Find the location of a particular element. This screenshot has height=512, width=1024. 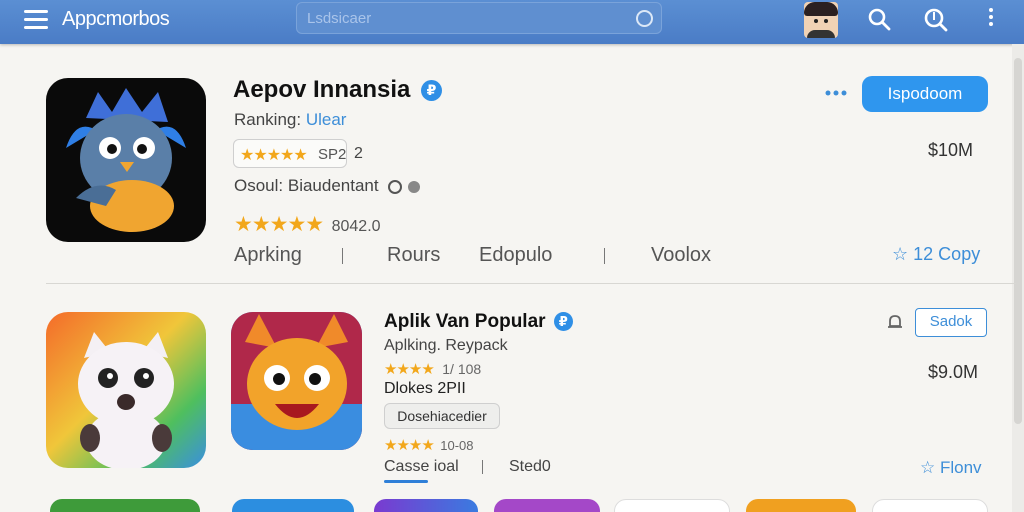

second-rating-row: ★★★★ 1/ 108 is located at coordinates (433, 369).